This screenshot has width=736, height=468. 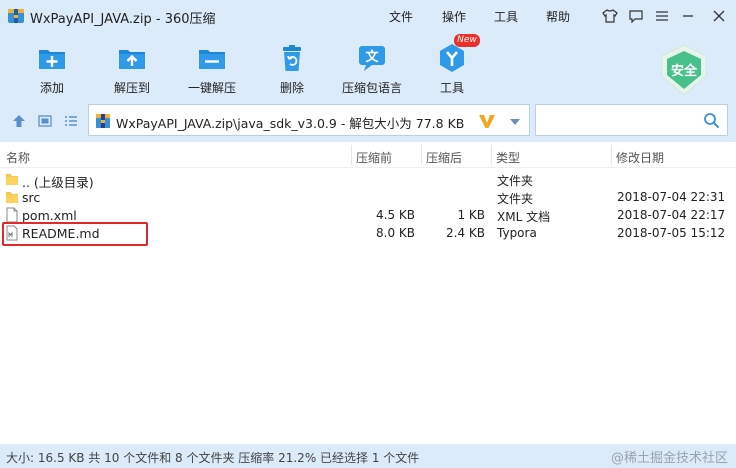 What do you see at coordinates (640, 157) in the screenshot?
I see `column-modified: 修改日期` at bounding box center [640, 157].